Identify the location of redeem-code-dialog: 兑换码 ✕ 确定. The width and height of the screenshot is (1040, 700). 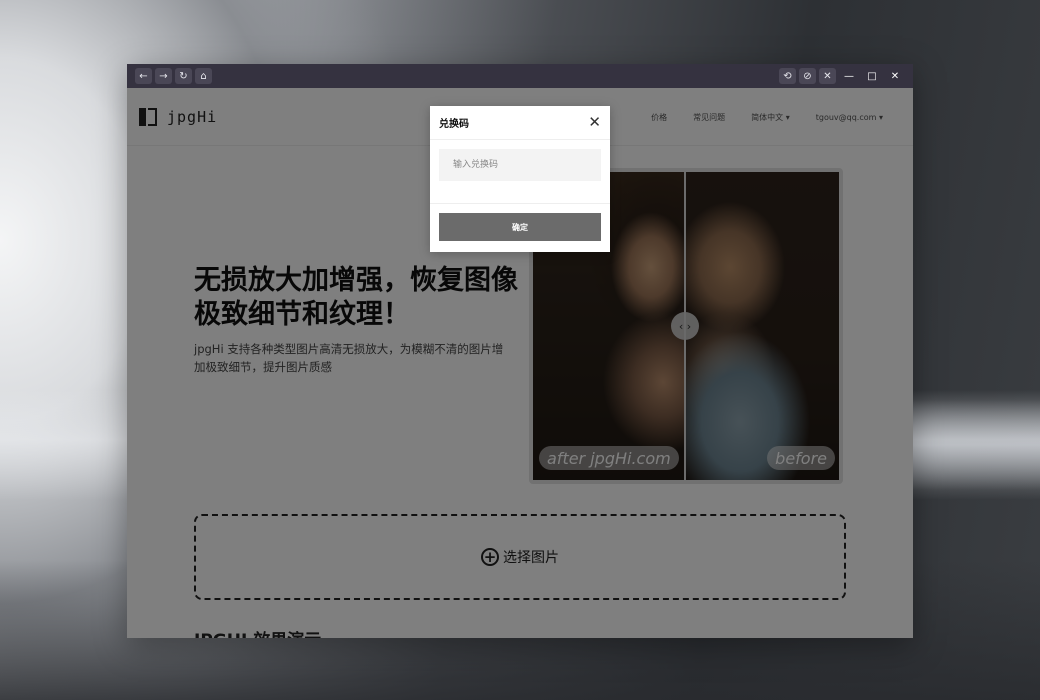
(520, 179).